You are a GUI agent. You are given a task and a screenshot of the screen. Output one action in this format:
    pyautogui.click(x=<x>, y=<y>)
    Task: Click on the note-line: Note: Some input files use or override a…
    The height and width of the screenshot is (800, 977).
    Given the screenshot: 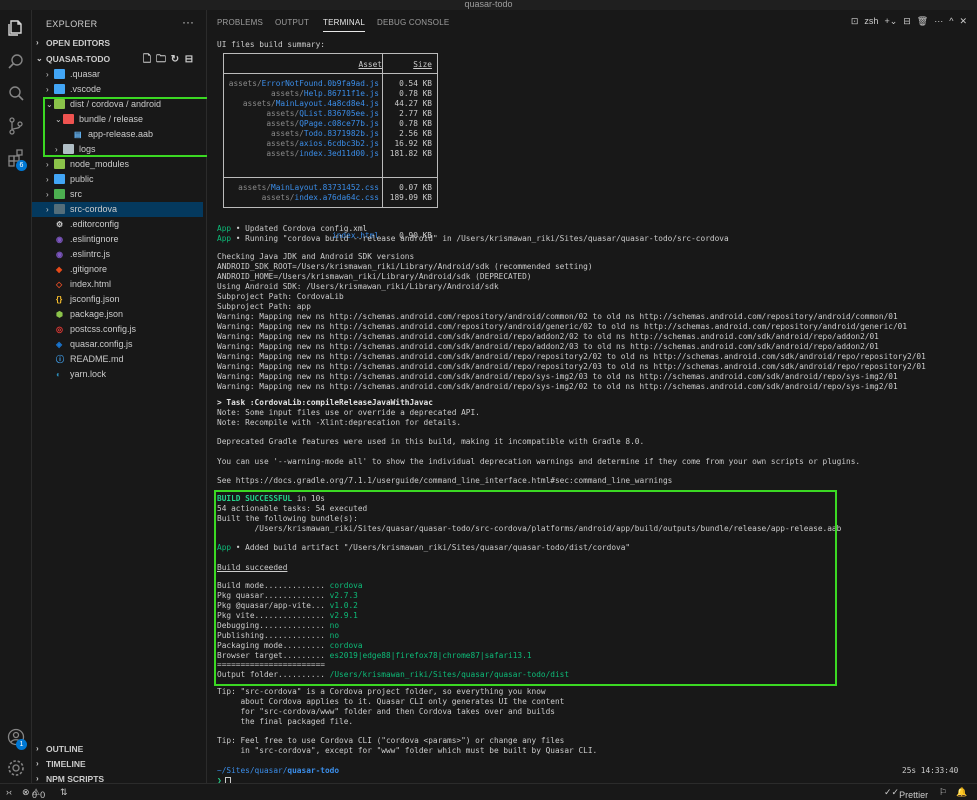 What is the action you would take?
    pyautogui.click(x=348, y=412)
    